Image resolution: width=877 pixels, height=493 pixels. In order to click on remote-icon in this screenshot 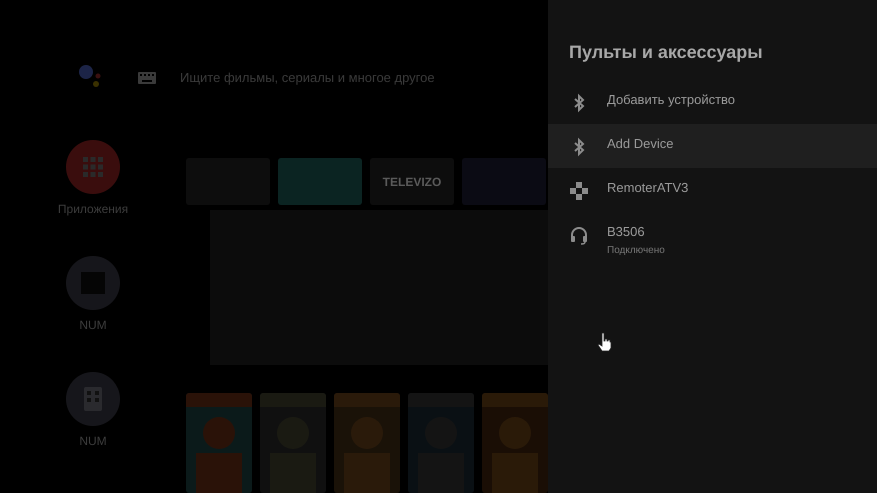, I will do `click(93, 399)`.